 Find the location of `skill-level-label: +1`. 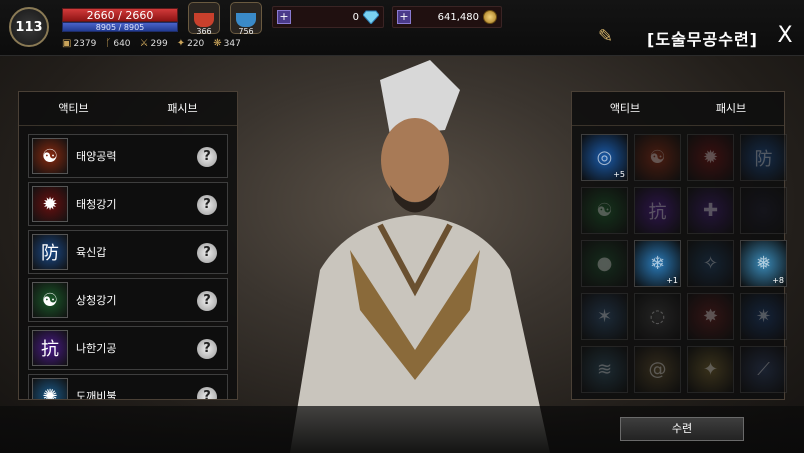

skill-level-label: +1 is located at coordinates (672, 280).